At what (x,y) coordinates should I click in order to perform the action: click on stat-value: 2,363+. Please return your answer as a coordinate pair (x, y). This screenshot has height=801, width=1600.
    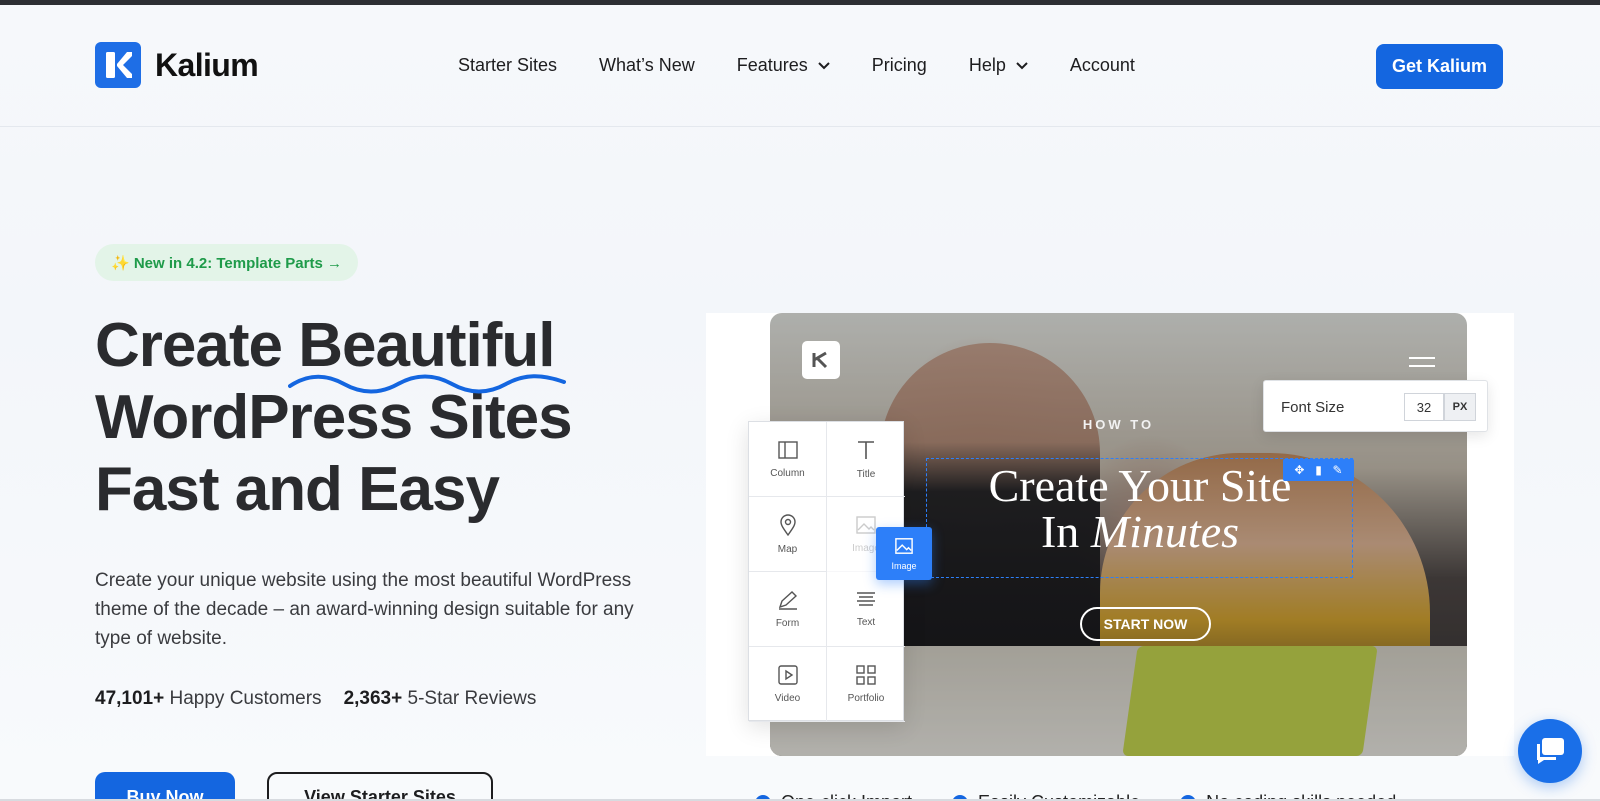
    Looking at the image, I should click on (373, 698).